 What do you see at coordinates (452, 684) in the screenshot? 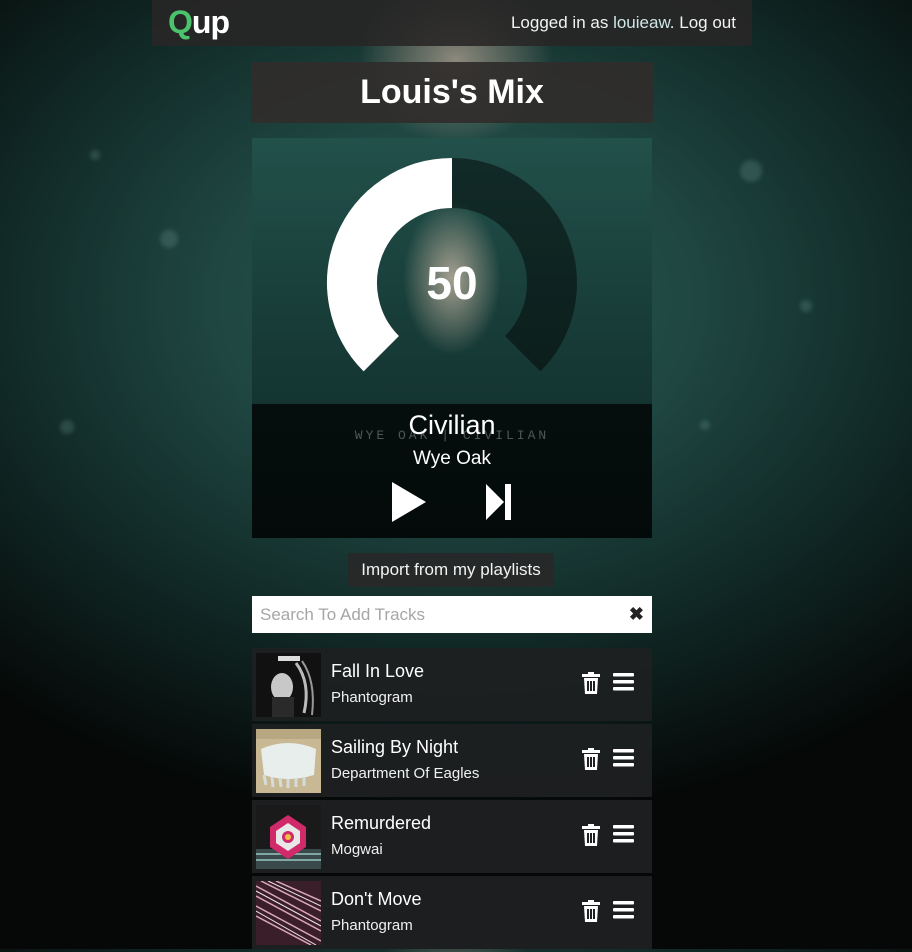
I see `list-item: Fall In Love Phantogram` at bounding box center [452, 684].